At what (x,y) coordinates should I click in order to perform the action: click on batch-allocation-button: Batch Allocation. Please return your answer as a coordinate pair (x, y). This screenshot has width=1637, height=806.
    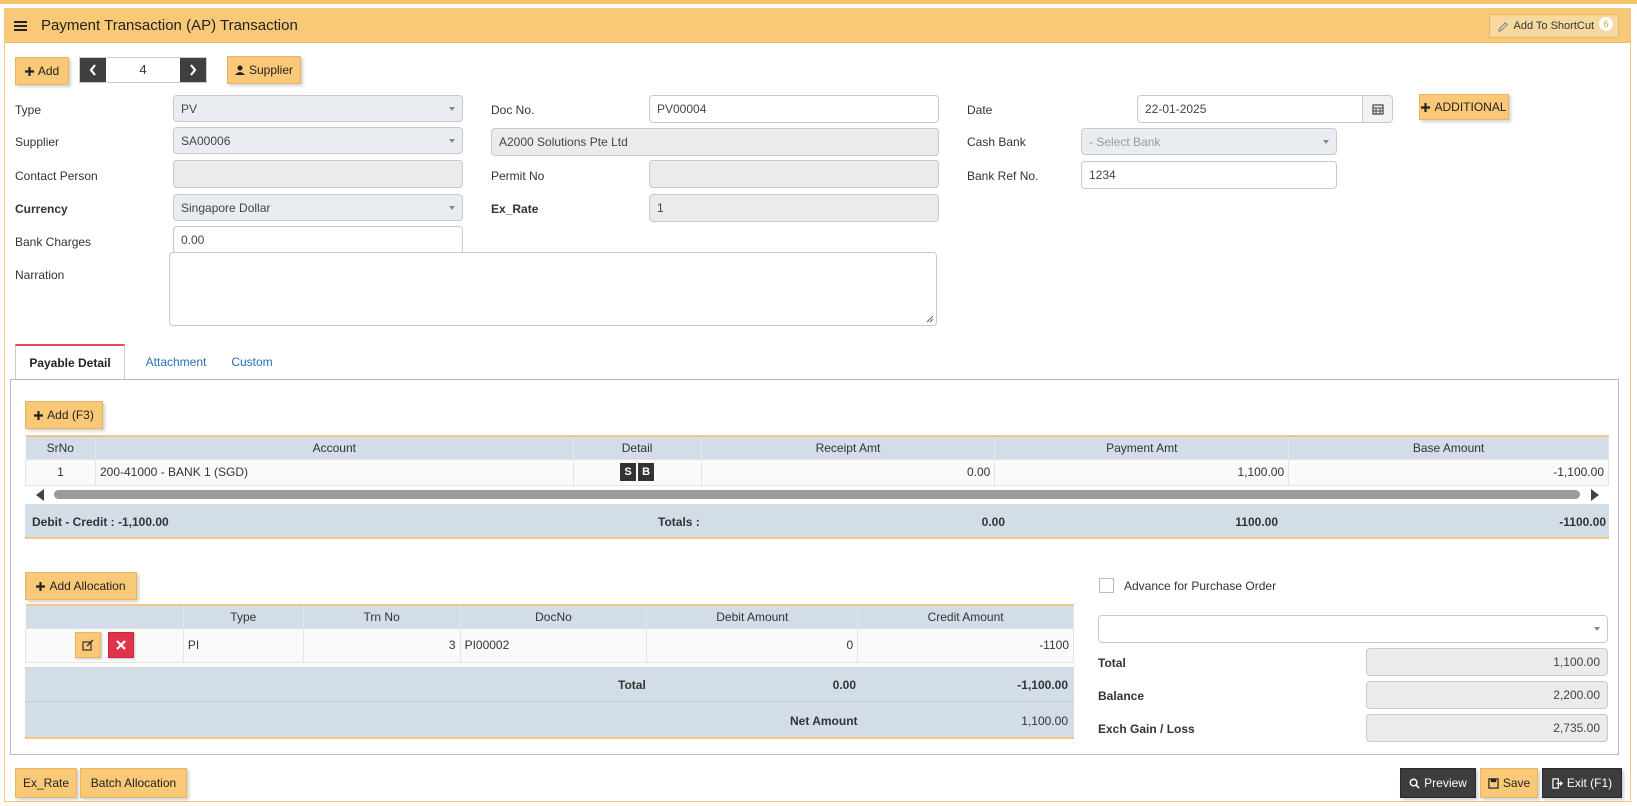
    Looking at the image, I should click on (133, 783).